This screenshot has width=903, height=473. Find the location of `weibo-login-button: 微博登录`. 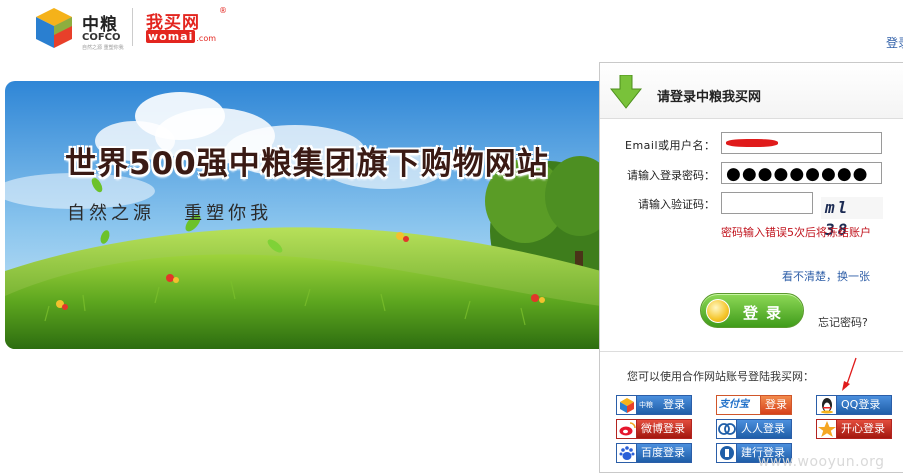

weibo-login-button: 微博登录 is located at coordinates (654, 429).